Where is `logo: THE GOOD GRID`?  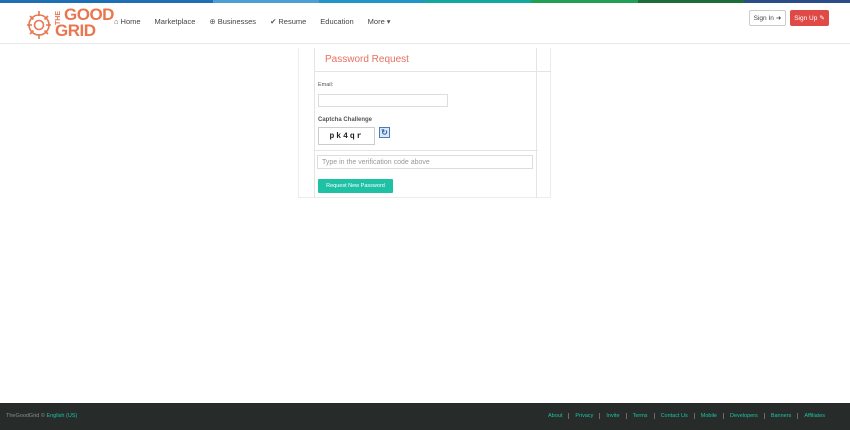 logo: THE GOOD GRID is located at coordinates (69, 24).